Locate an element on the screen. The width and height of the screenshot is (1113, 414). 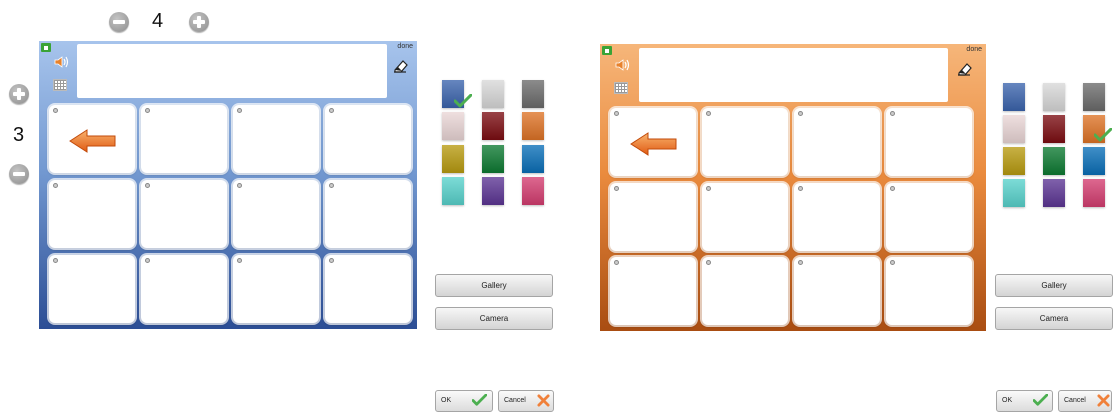
color-swatch-blue is located at coordinates (1014, 97).